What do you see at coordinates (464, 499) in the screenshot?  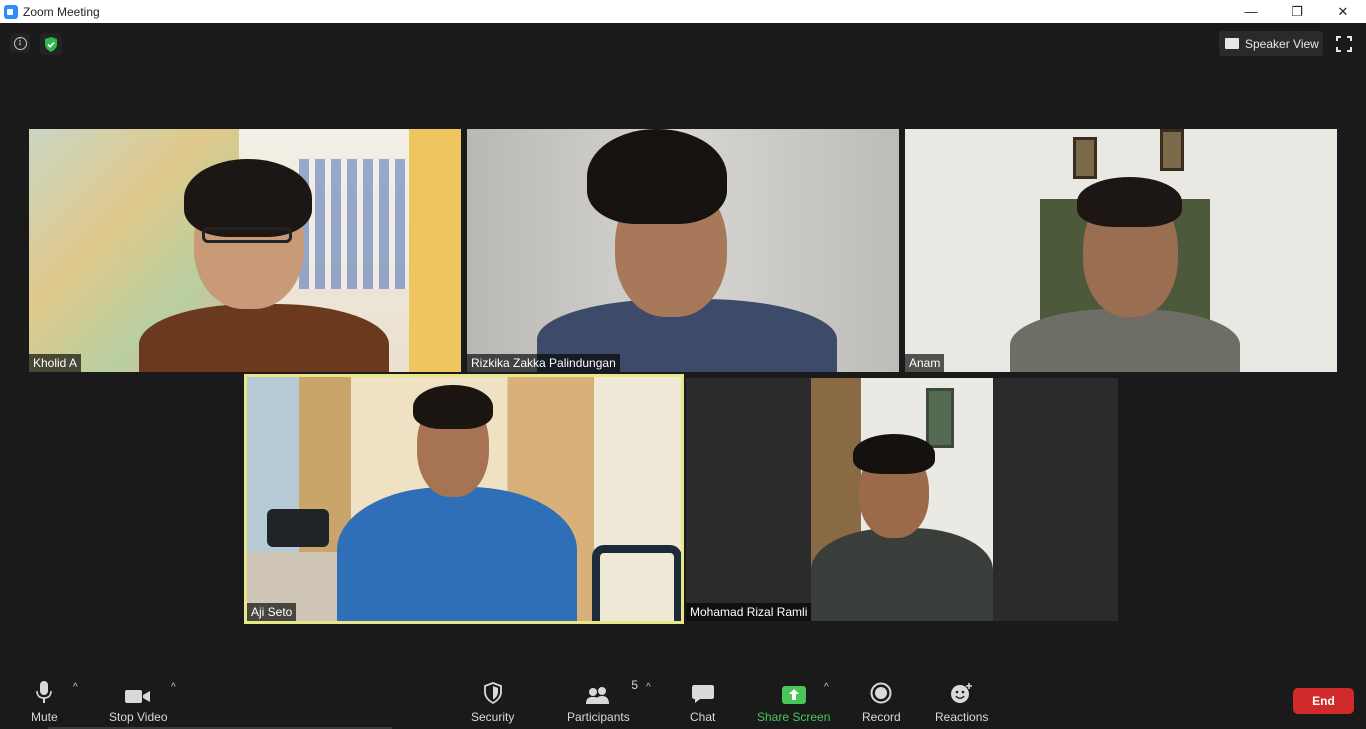 I see `video-tile-aji-seto: Aji Seto` at bounding box center [464, 499].